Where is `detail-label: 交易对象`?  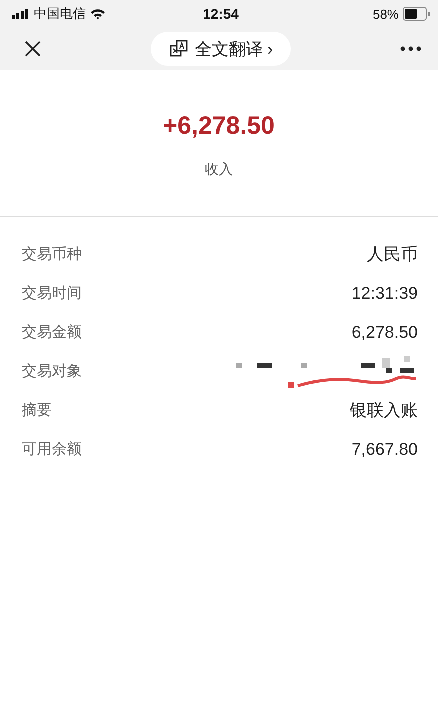 detail-label: 交易对象 is located at coordinates (52, 371).